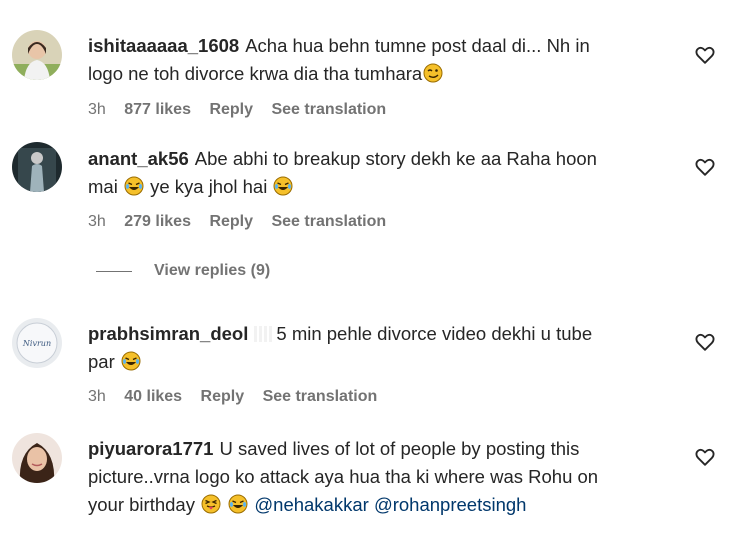  Describe the element at coordinates (450, 504) in the screenshot. I see `mention-link: @rohanpreetsingh` at that location.